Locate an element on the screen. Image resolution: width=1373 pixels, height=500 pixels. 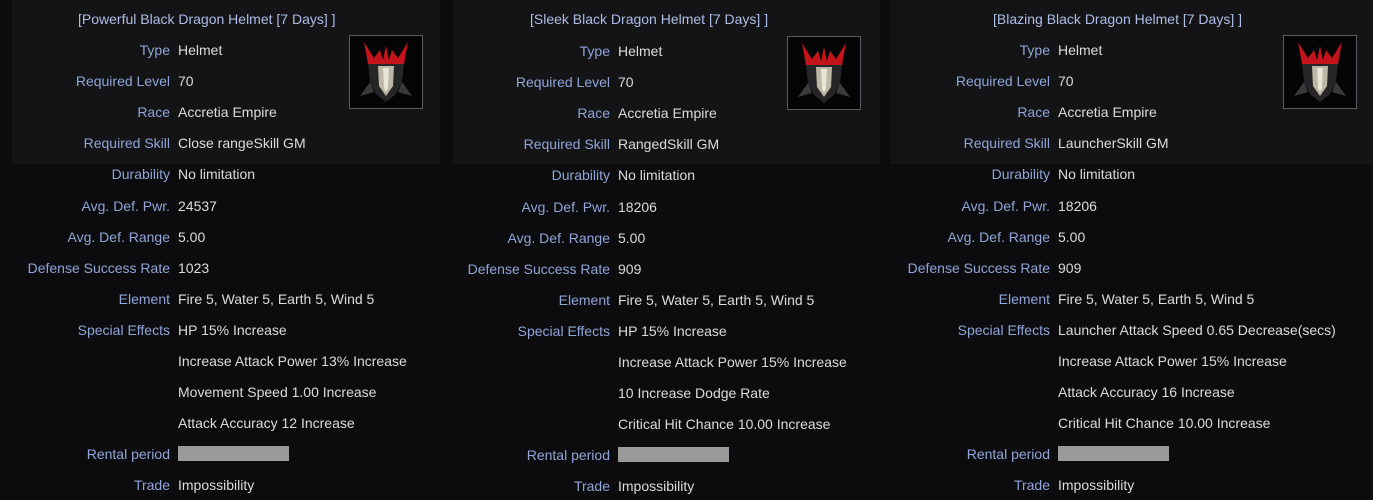
stat-row: Defense Success Rate 1023 is located at coordinates (220, 268).